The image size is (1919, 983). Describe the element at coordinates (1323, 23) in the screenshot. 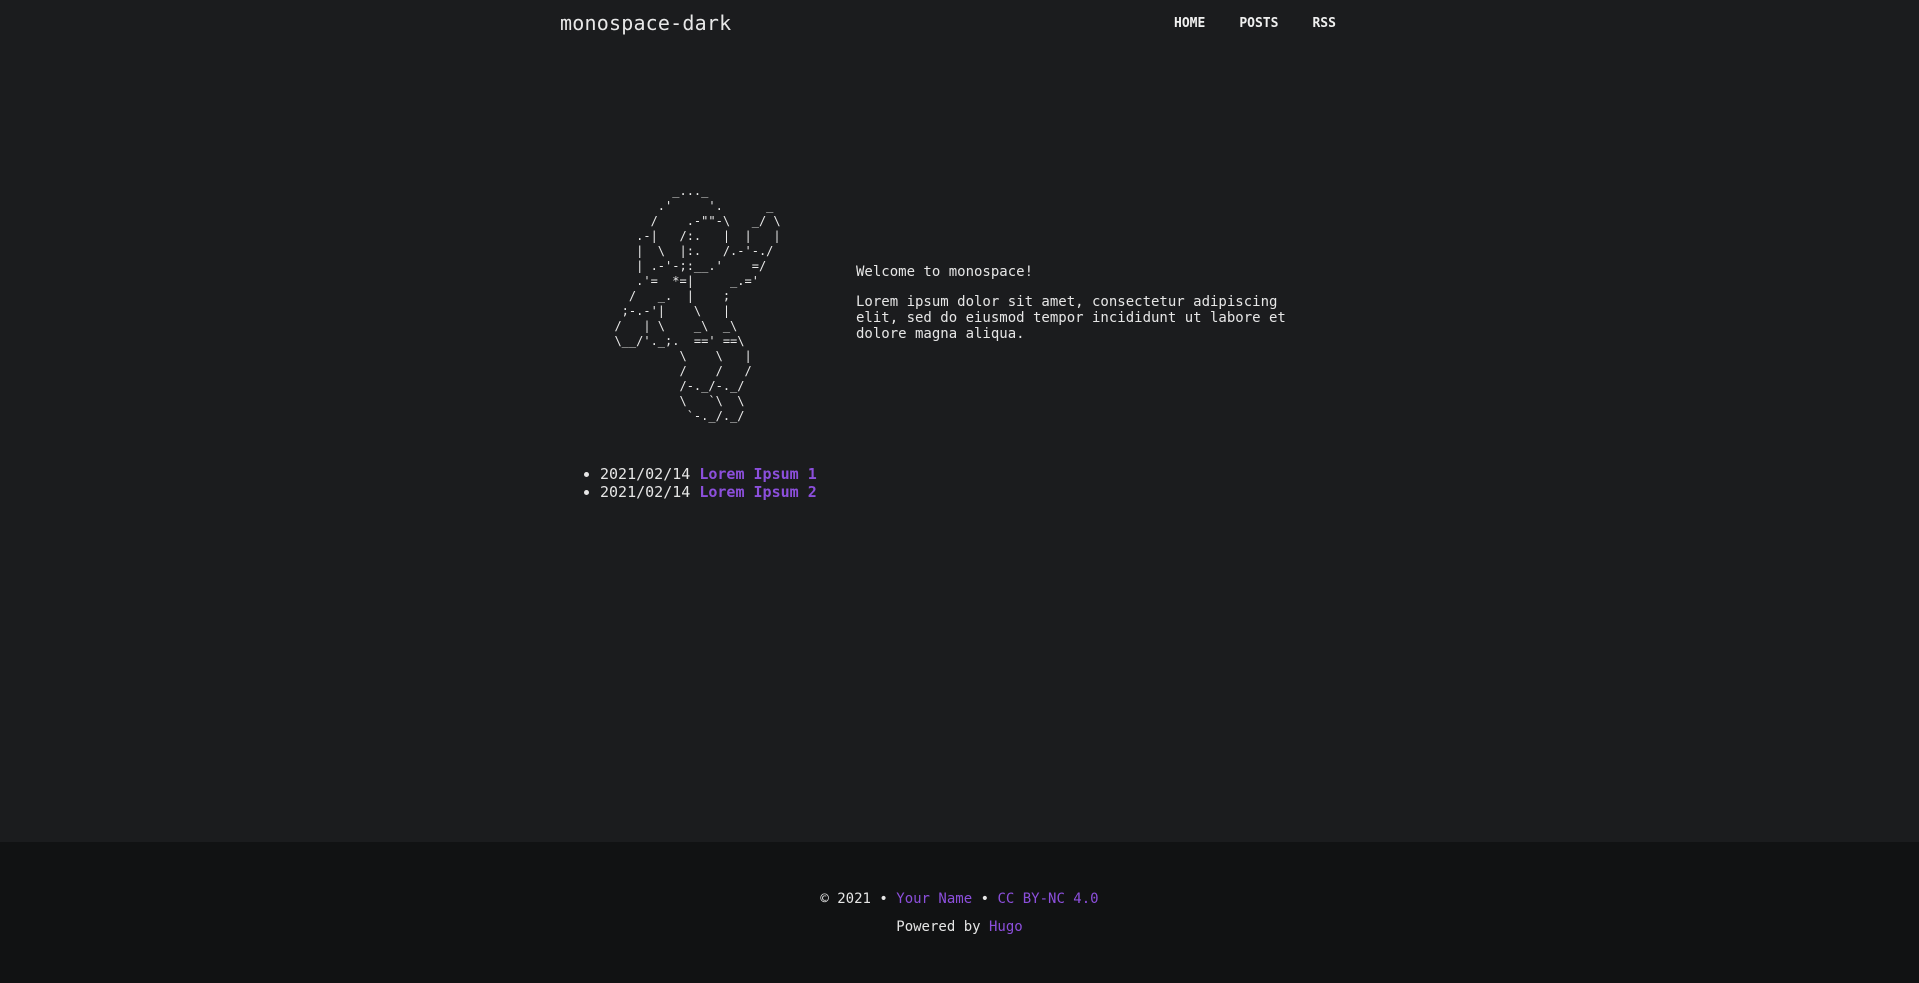

I see `nav-rss-link: RSS` at that location.